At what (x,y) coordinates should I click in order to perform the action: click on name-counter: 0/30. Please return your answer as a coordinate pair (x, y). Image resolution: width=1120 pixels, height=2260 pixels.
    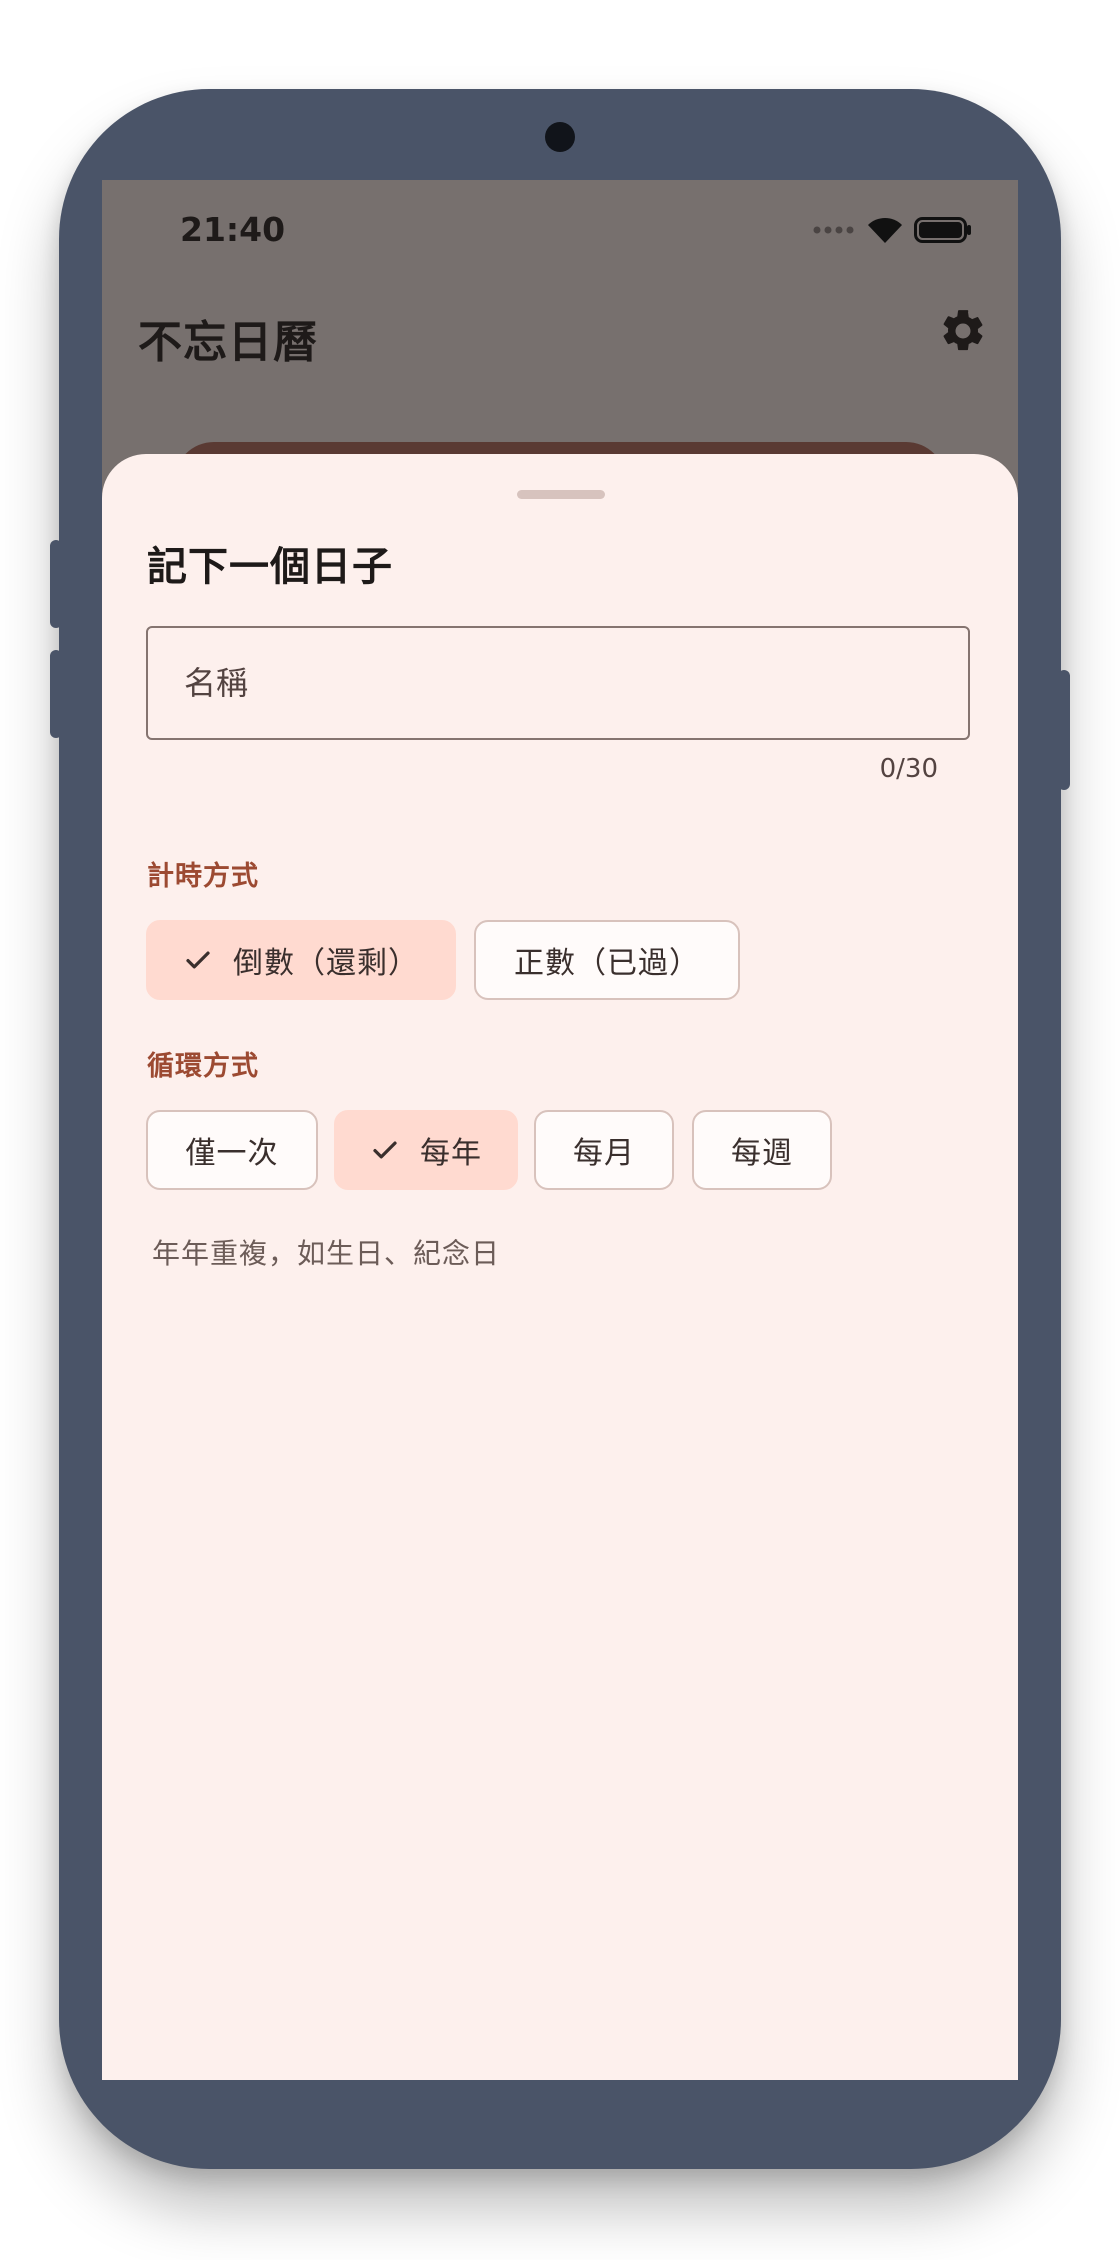
    Looking at the image, I should click on (908, 769).